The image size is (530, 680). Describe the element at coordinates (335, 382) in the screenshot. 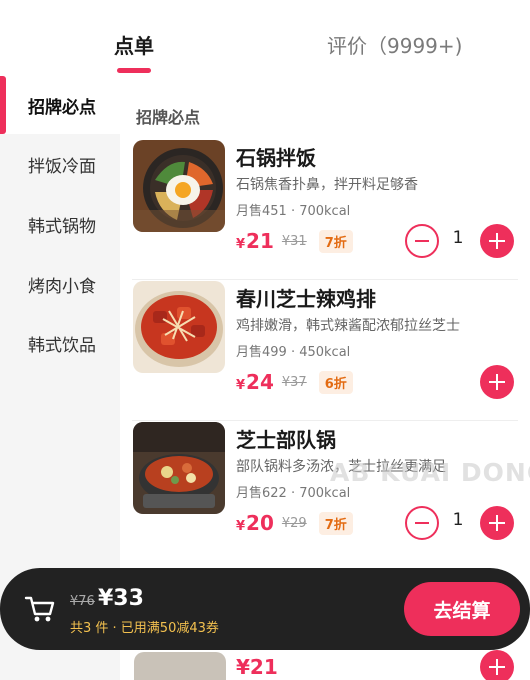

I see `discount-badge: 6折` at that location.